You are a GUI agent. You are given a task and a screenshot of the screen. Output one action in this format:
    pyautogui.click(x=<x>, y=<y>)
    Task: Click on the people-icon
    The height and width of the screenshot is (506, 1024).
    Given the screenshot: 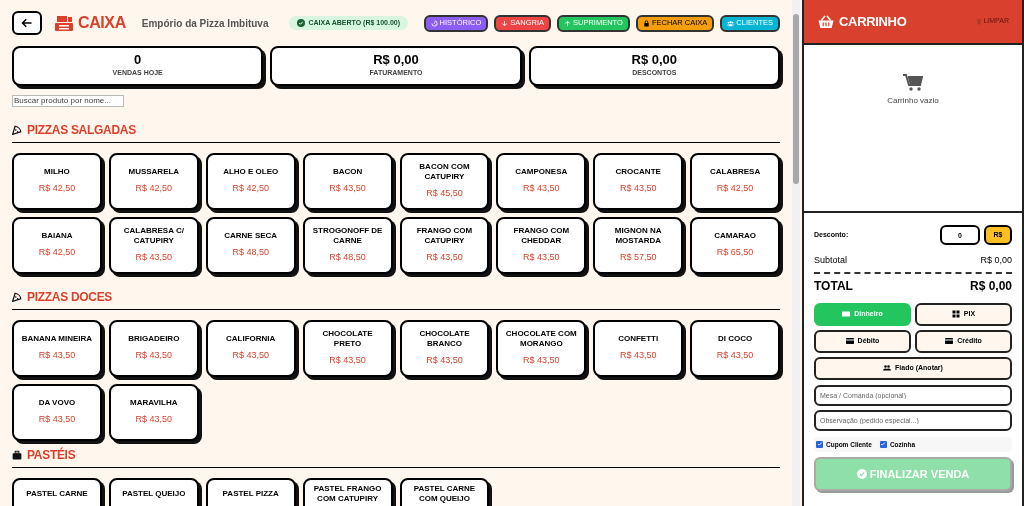 What is the action you would take?
    pyautogui.click(x=887, y=368)
    